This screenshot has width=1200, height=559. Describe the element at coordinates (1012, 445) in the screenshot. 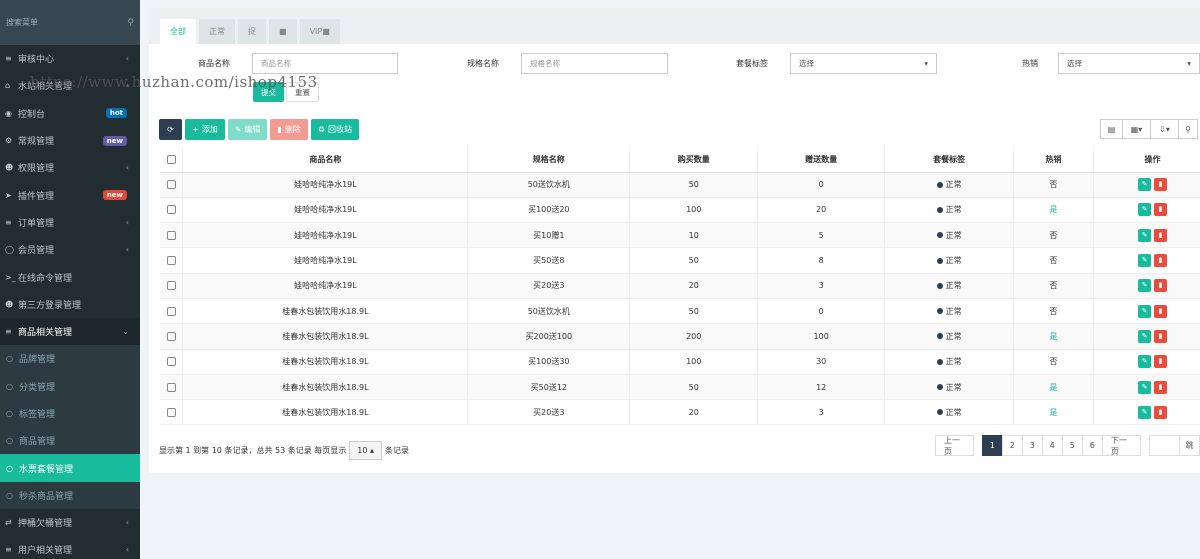

I see `page-2-button: 2` at that location.